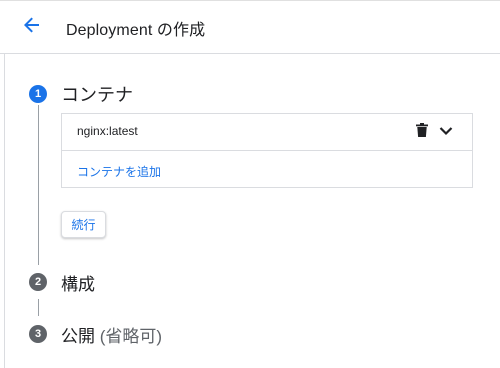 Image resolution: width=500 pixels, height=368 pixels. I want to click on trash-icon, so click(422, 132).